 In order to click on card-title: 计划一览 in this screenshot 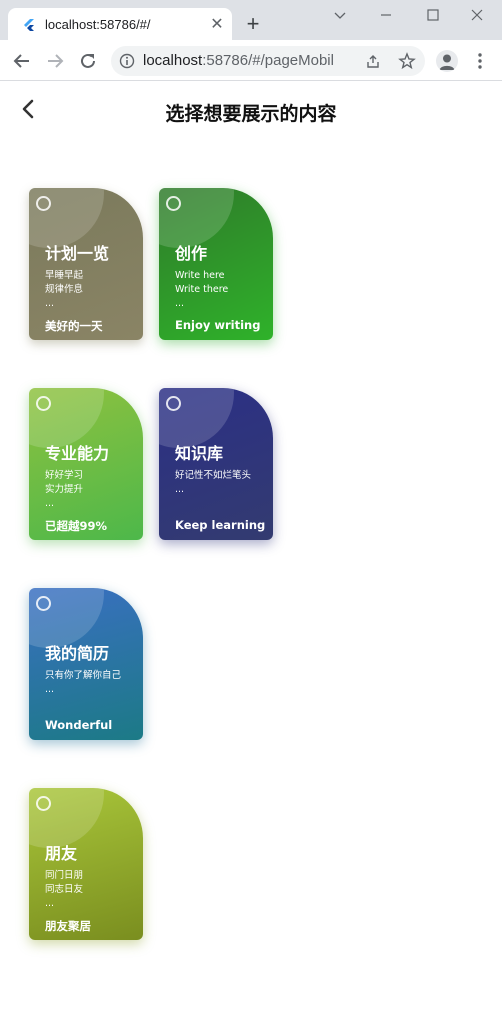, I will do `click(77, 253)`.